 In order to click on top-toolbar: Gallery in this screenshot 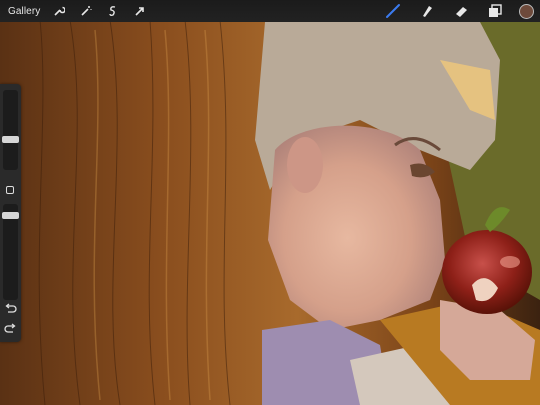, I will do `click(270, 11)`.